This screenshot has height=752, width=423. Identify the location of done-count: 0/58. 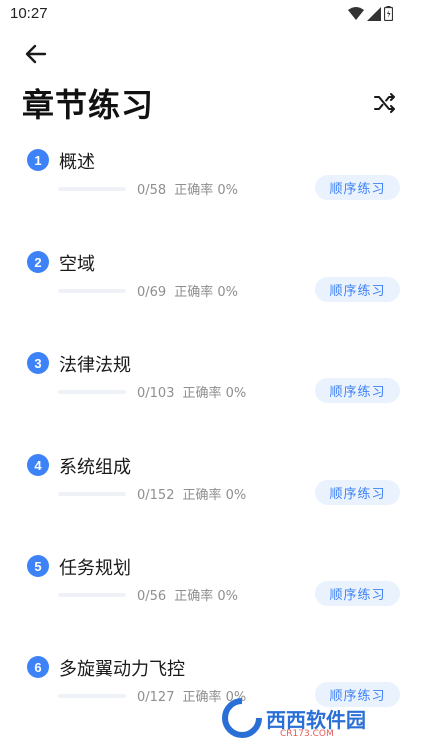
(152, 190).